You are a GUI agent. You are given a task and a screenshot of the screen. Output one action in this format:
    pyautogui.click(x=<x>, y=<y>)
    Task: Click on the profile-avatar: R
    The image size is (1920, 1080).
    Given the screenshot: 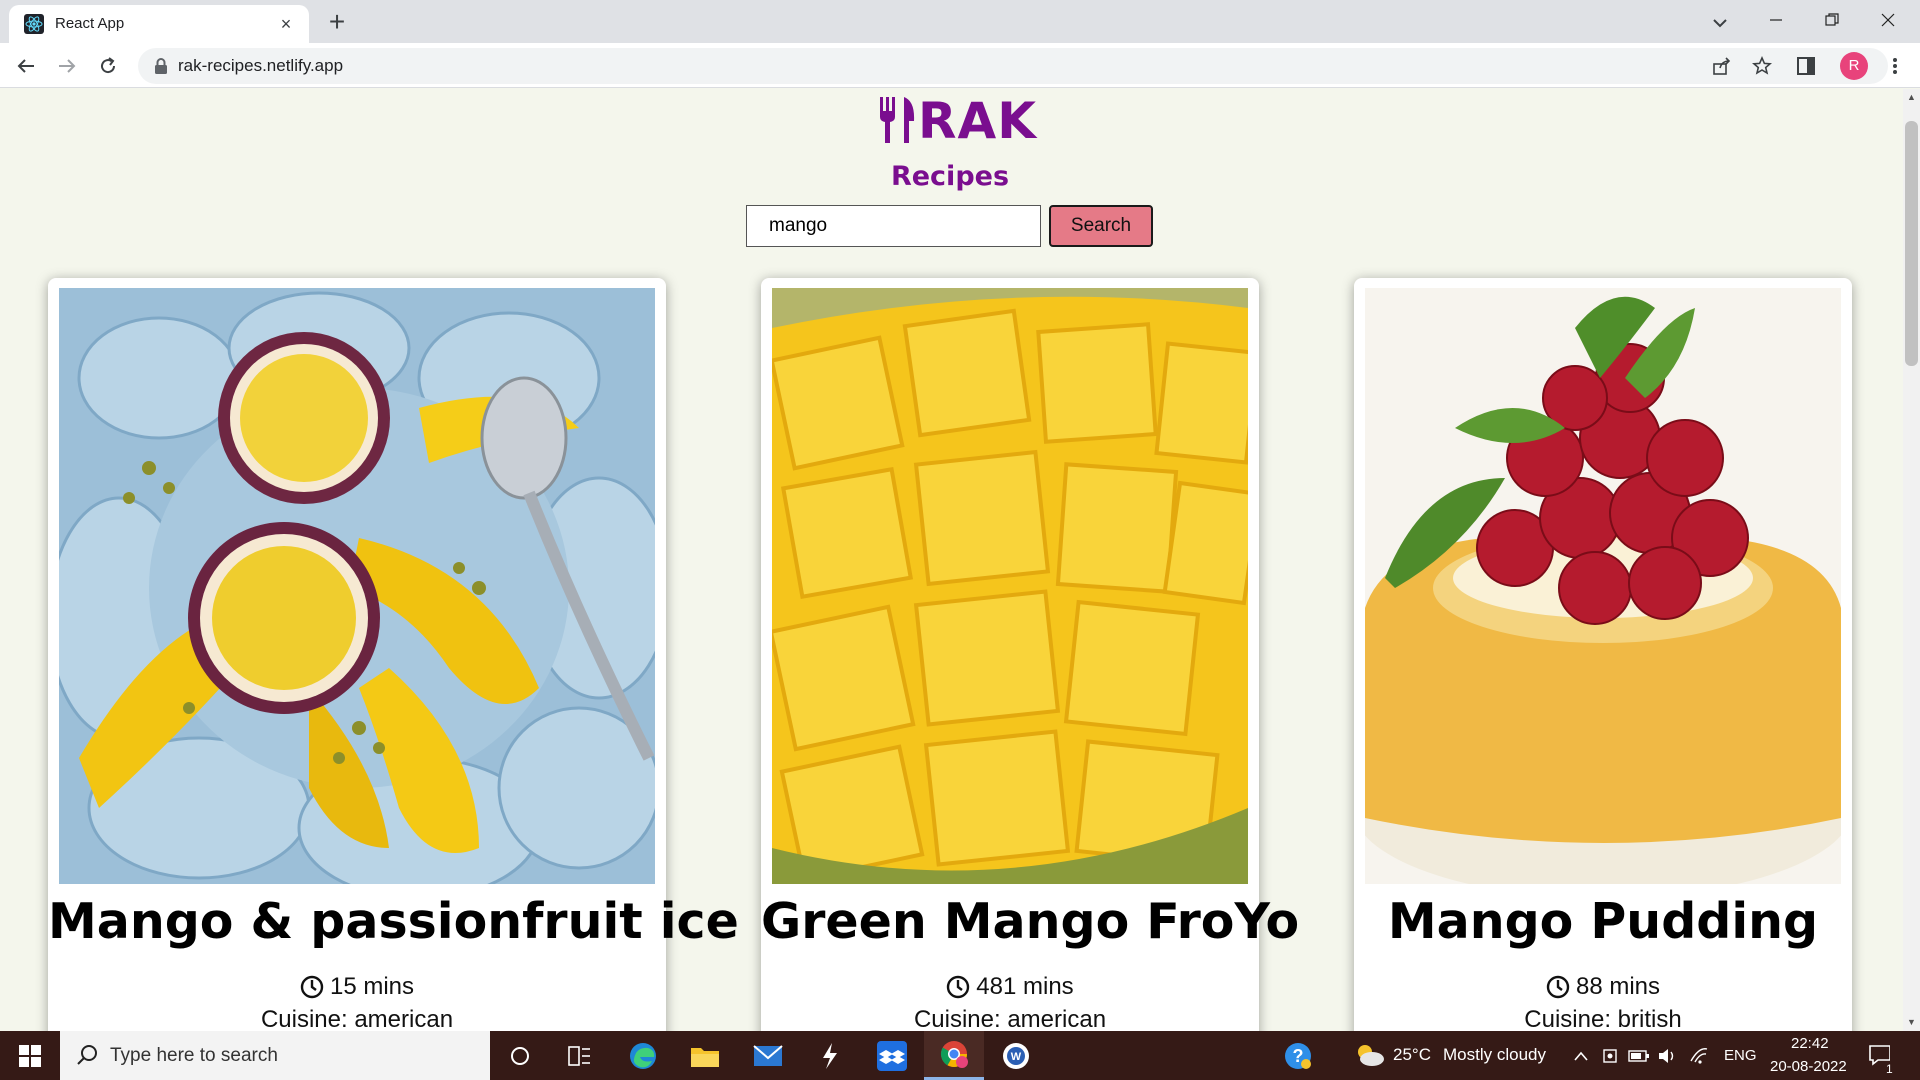 What is the action you would take?
    pyautogui.click(x=1854, y=66)
    